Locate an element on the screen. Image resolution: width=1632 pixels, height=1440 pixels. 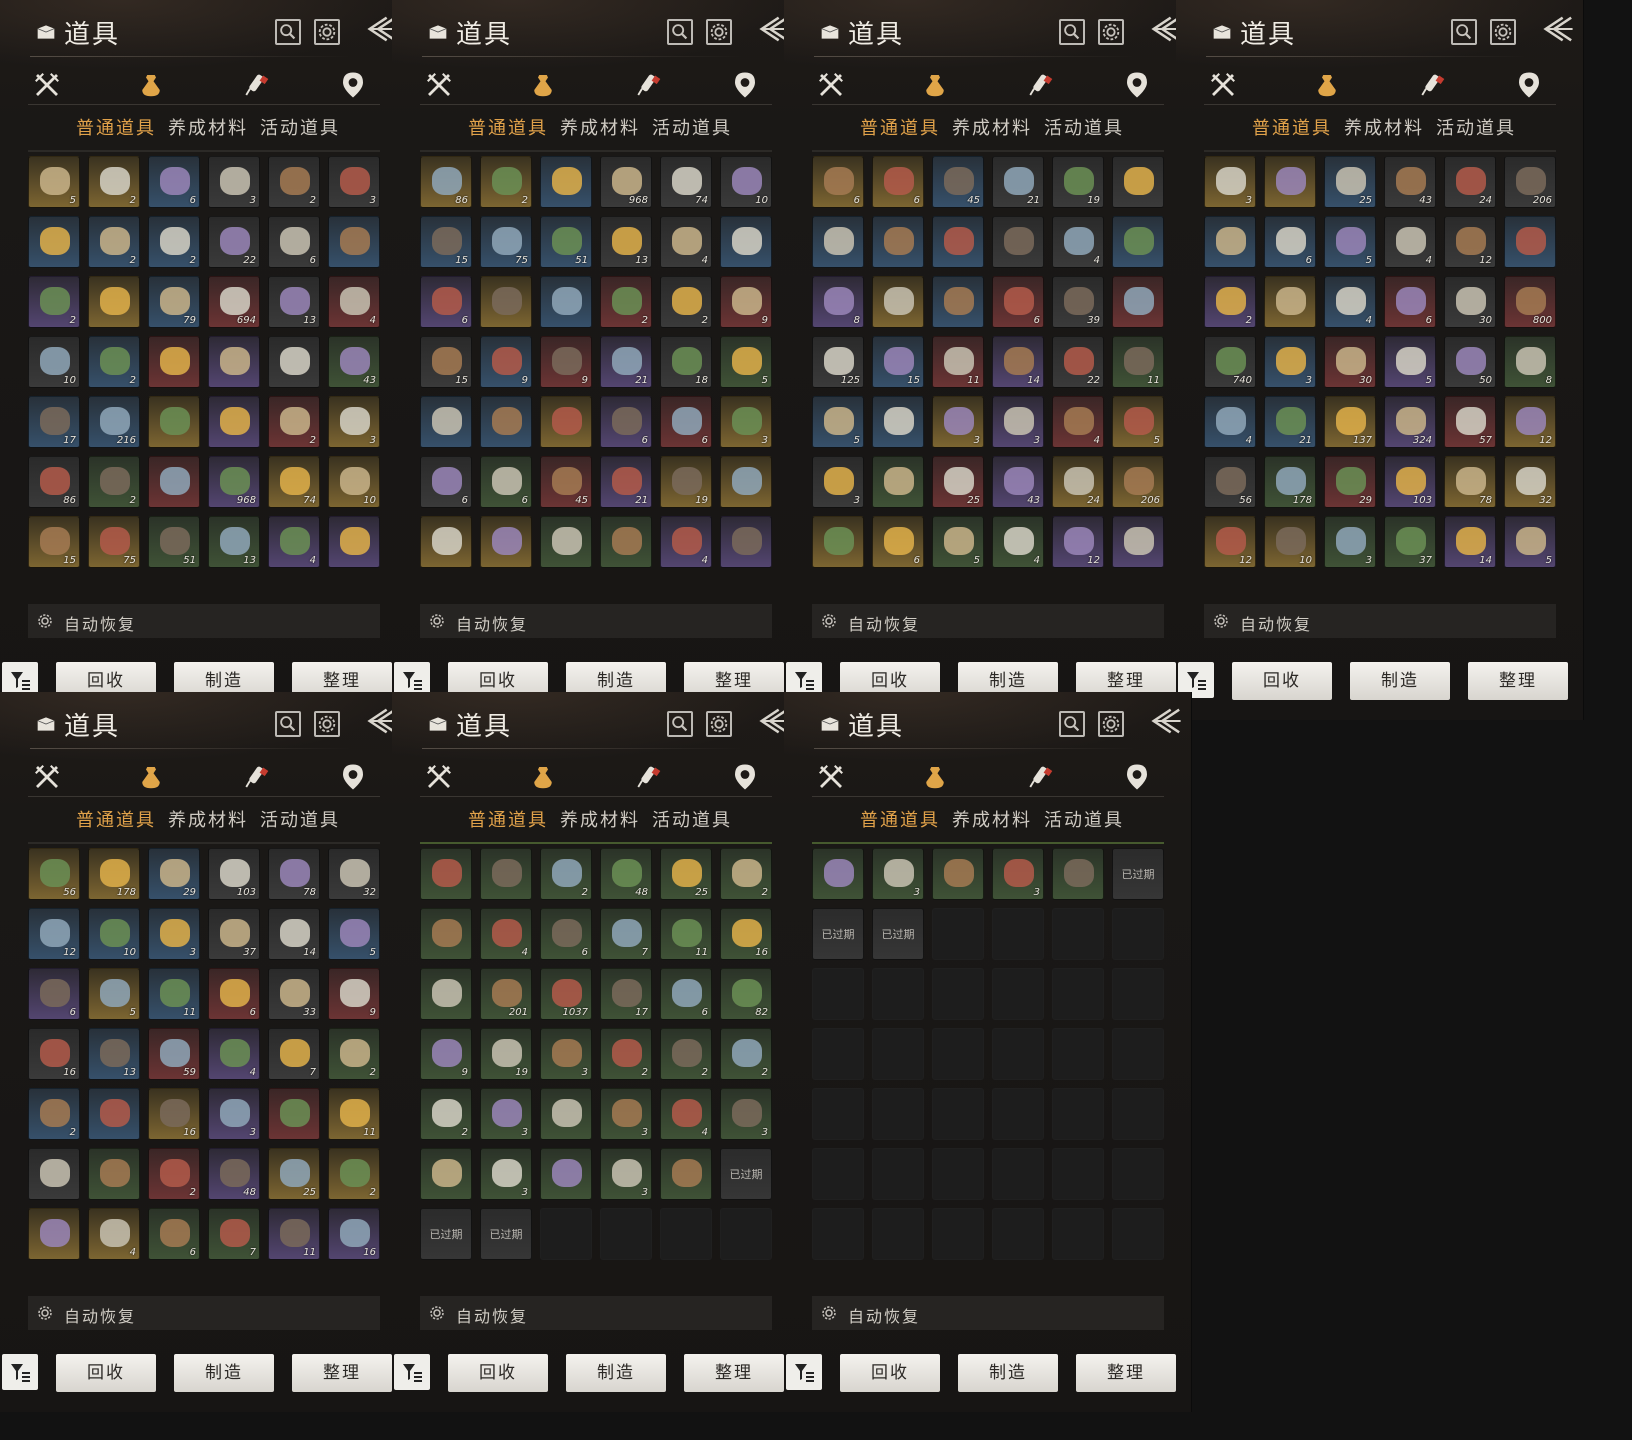
item-slot: 37 is located at coordinates (1410, 542).